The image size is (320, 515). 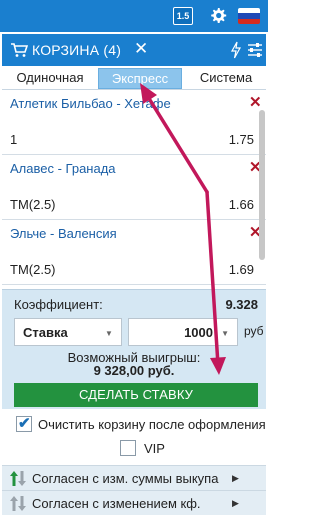 I want to click on agree-buyout-label: Согласен с изм. суммы выкупа, so click(x=125, y=478).